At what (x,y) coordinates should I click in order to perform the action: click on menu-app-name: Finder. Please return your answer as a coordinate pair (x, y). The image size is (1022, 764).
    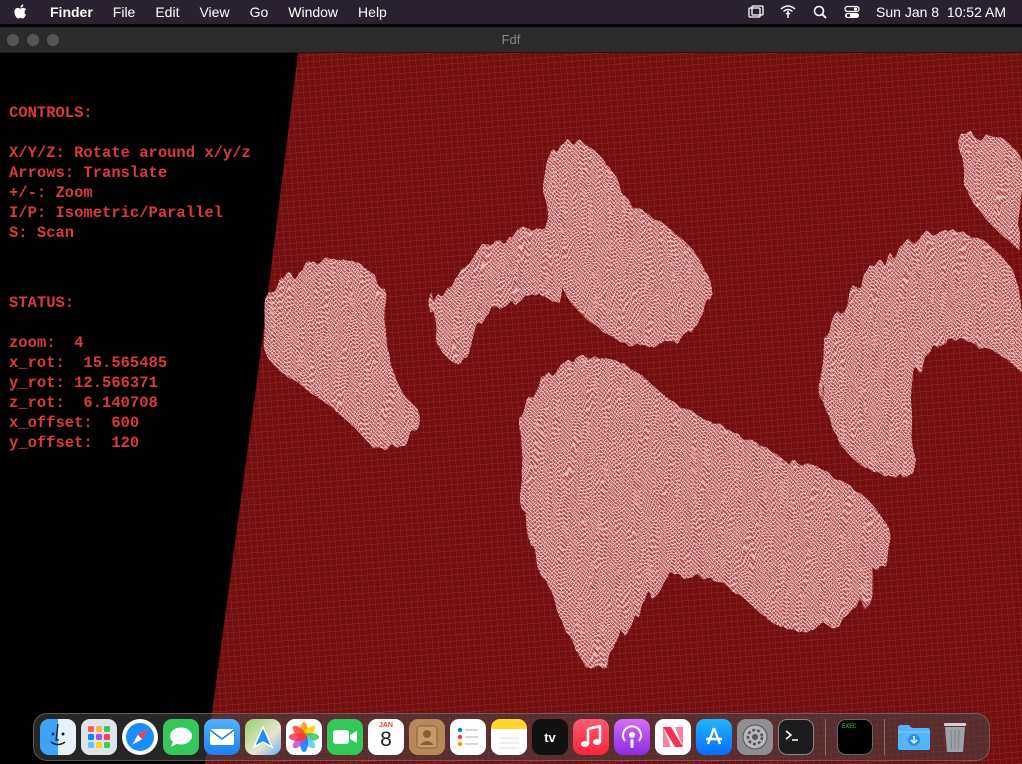
    Looking at the image, I should click on (71, 12).